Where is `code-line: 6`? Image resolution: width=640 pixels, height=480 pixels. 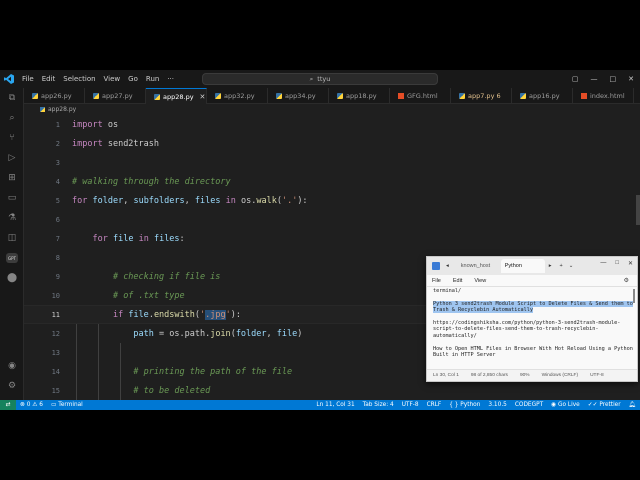
code-line: 6 is located at coordinates (57, 219).